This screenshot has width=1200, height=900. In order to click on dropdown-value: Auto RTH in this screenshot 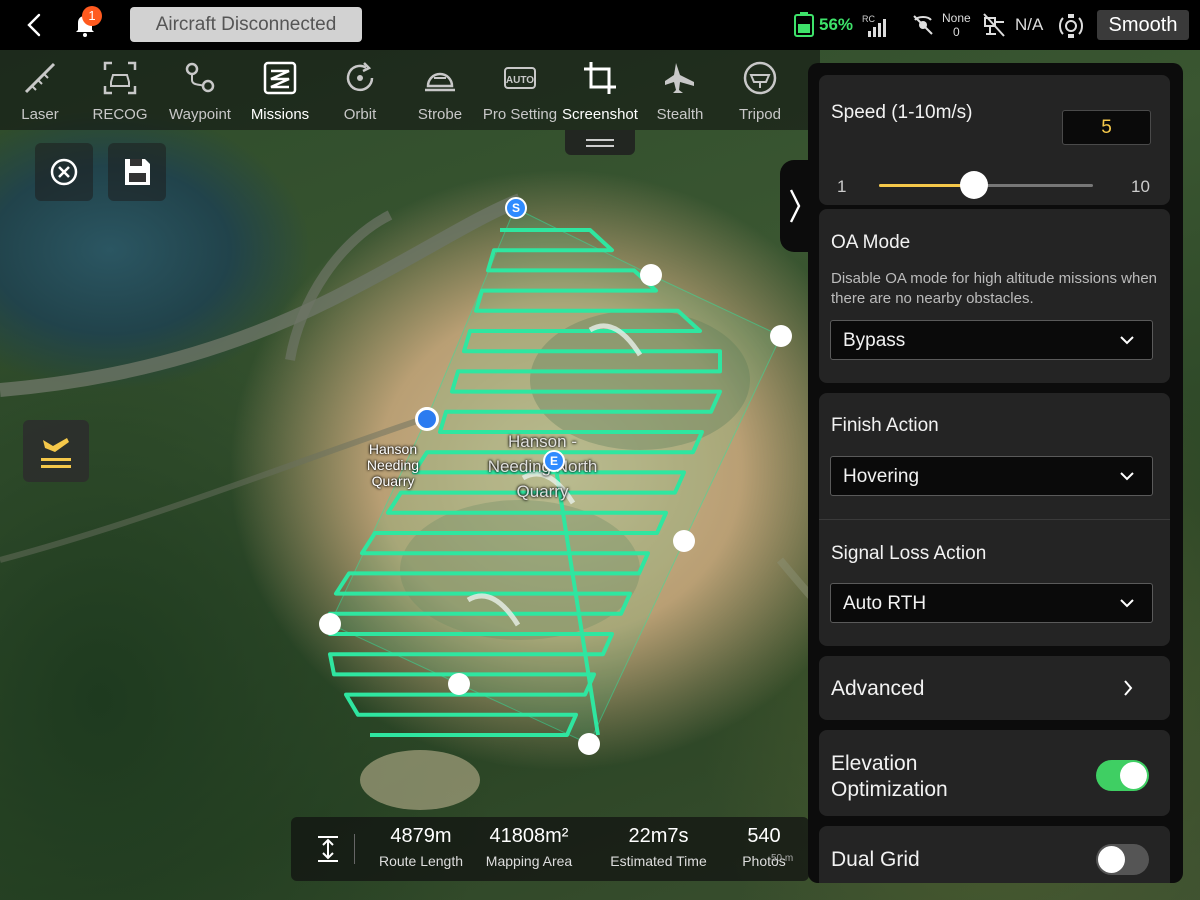, I will do `click(885, 603)`.